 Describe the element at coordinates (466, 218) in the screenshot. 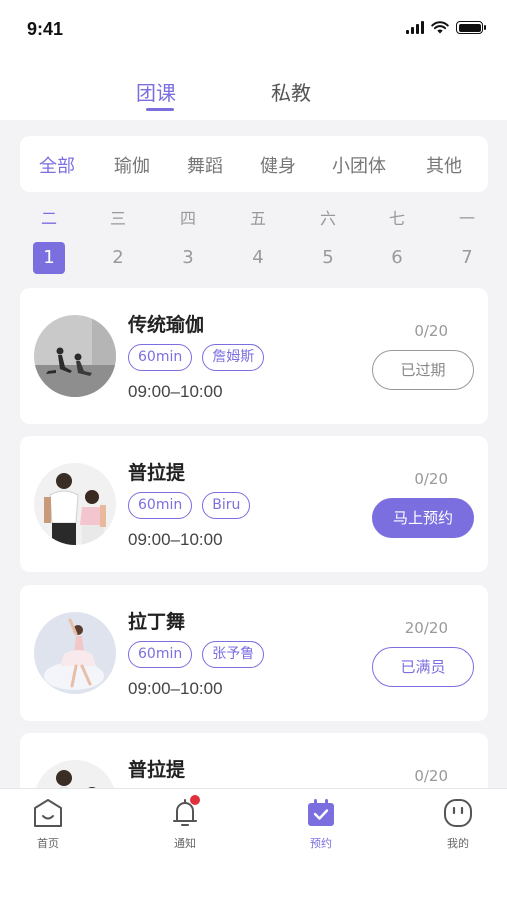

I see `weekday-label: 一` at that location.